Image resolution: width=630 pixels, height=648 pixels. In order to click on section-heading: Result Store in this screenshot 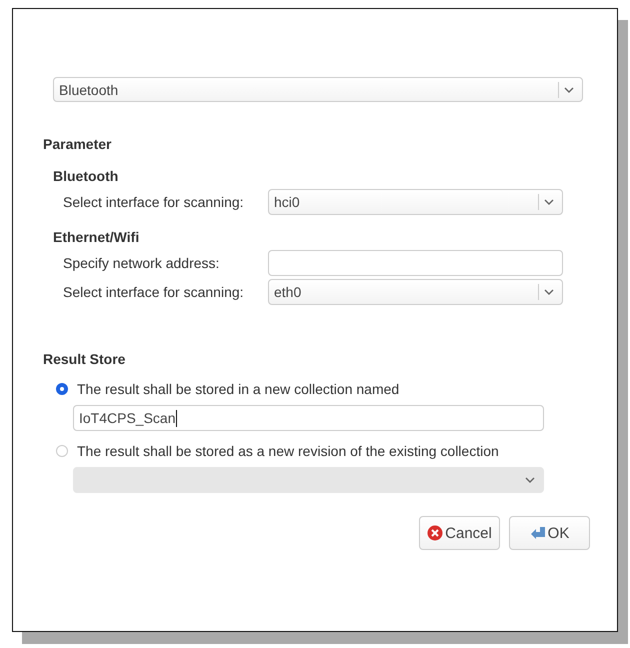, I will do `click(84, 359)`.